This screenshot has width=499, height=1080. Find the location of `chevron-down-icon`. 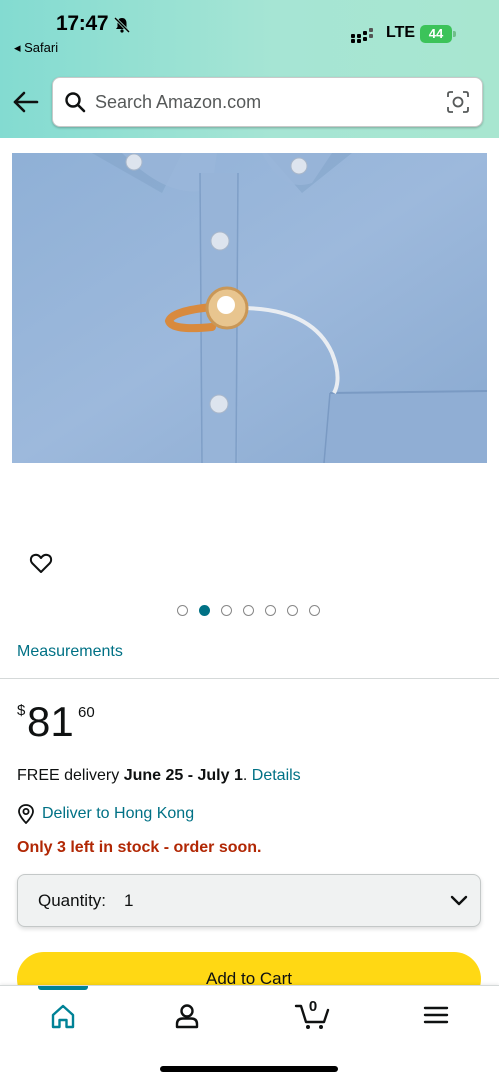

chevron-down-icon is located at coordinates (459, 900).